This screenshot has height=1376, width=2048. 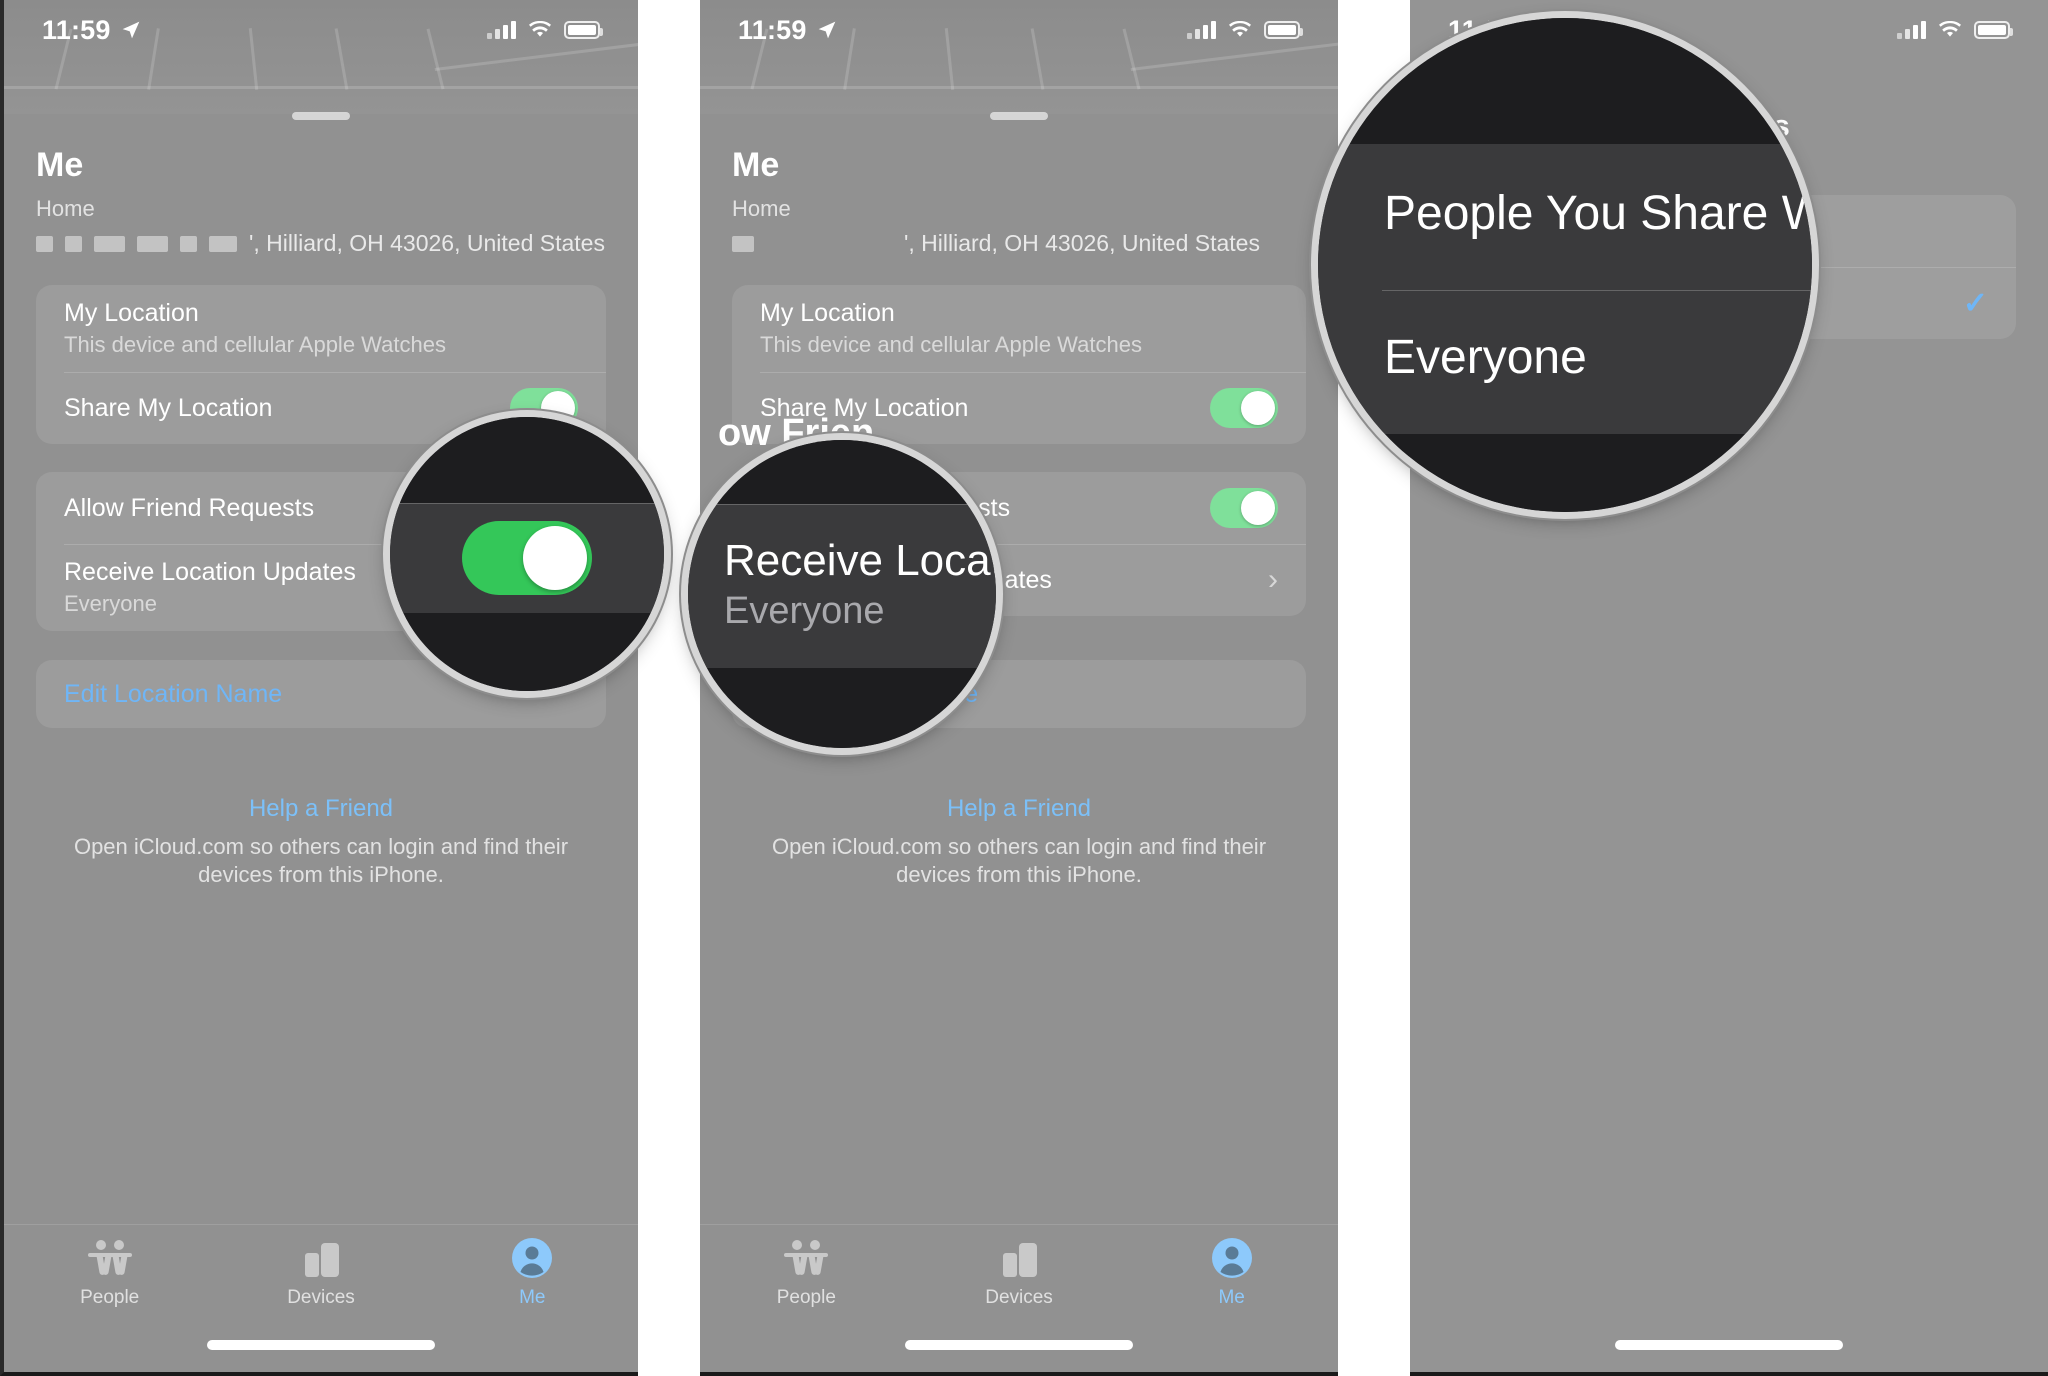 I want to click on chevron-right-icon: ›, so click(x=1273, y=579).